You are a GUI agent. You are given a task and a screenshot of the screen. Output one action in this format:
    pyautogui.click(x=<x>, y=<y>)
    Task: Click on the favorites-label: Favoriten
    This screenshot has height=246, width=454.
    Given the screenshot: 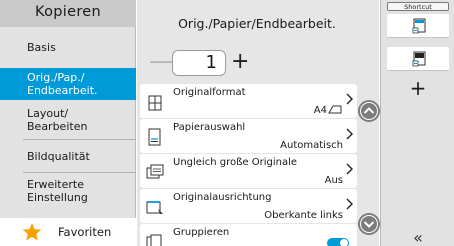 What is the action you would take?
    pyautogui.click(x=85, y=232)
    